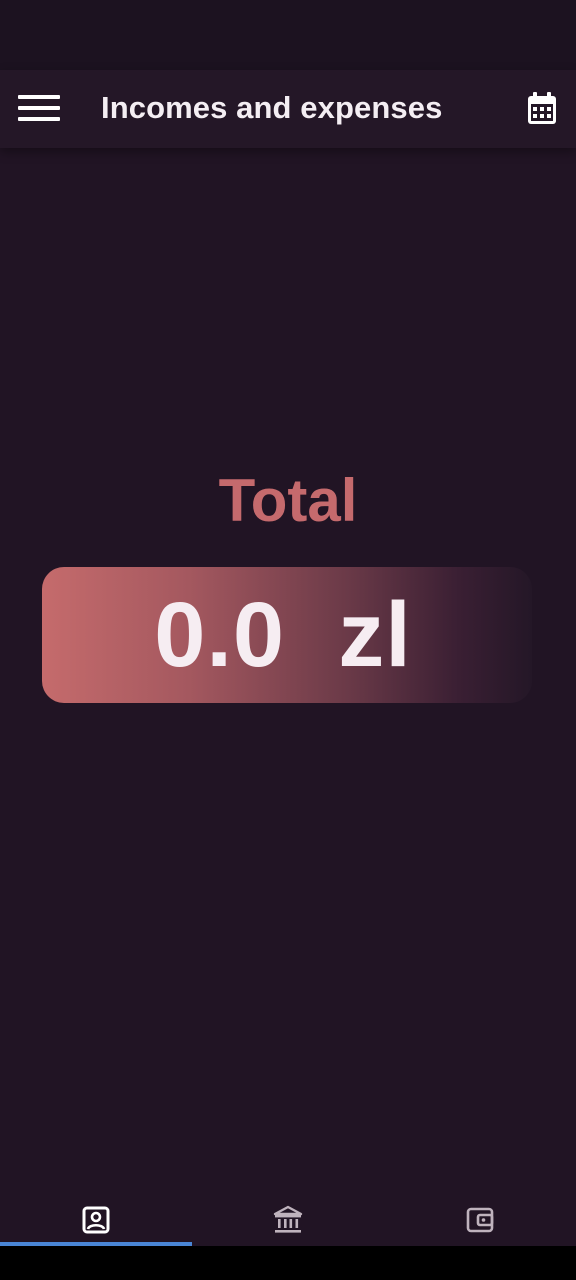 This screenshot has height=1280, width=576. I want to click on nav-tab-portrait, so click(96, 1220).